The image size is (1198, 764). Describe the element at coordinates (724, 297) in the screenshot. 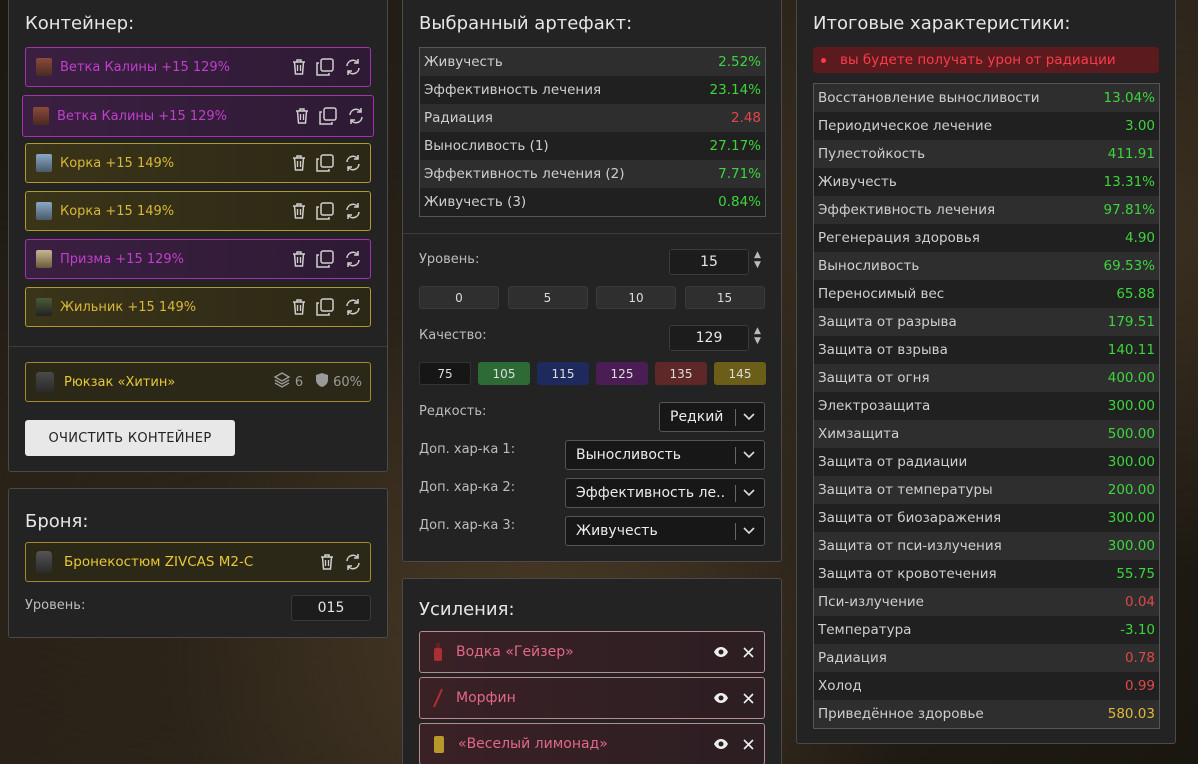

I see `level-preset-button: 15` at that location.